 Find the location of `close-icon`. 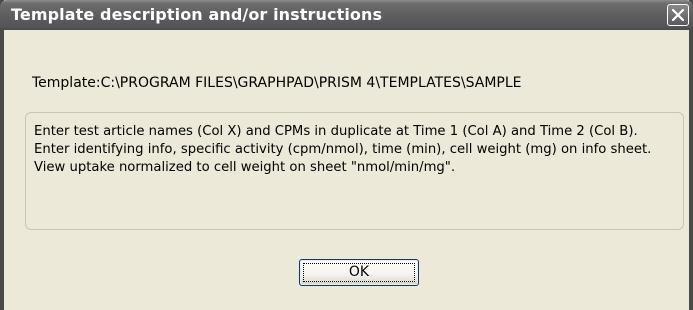

close-icon is located at coordinates (678, 15).